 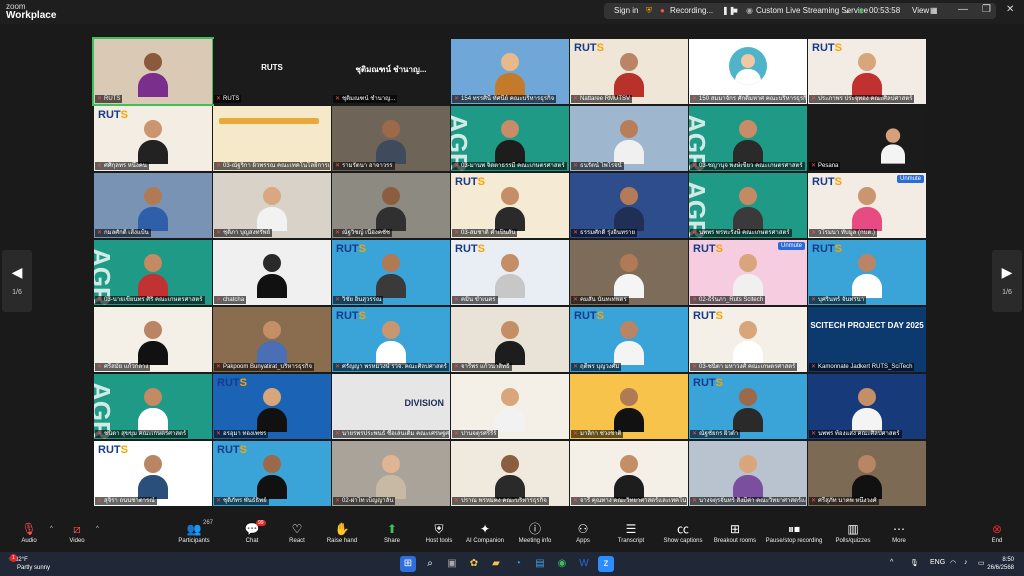 I want to click on chevron-up-icon: ^, so click(x=891, y=562).